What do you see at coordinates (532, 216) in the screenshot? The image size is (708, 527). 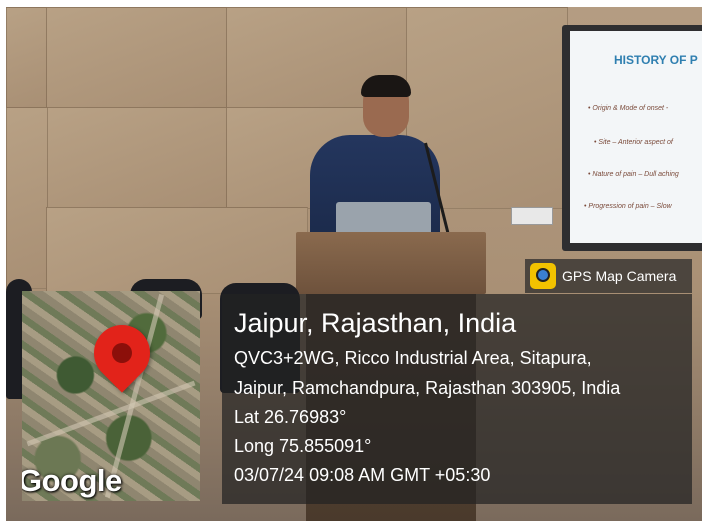 I see `wall-socket` at bounding box center [532, 216].